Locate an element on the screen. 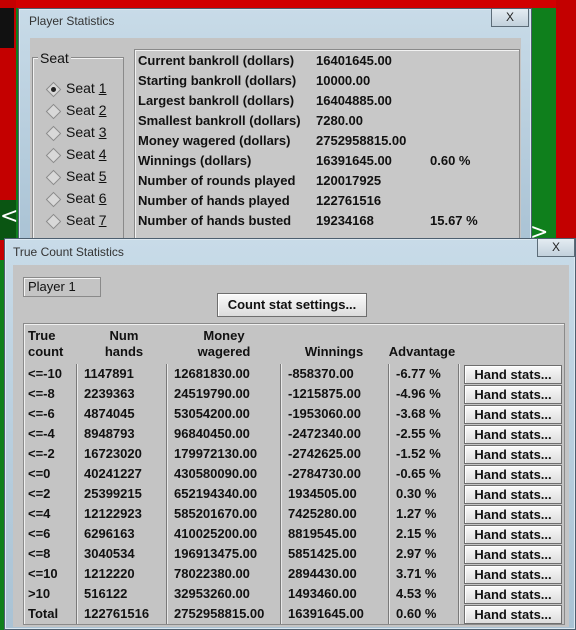  seat-label: Seat 1 is located at coordinates (86, 88).